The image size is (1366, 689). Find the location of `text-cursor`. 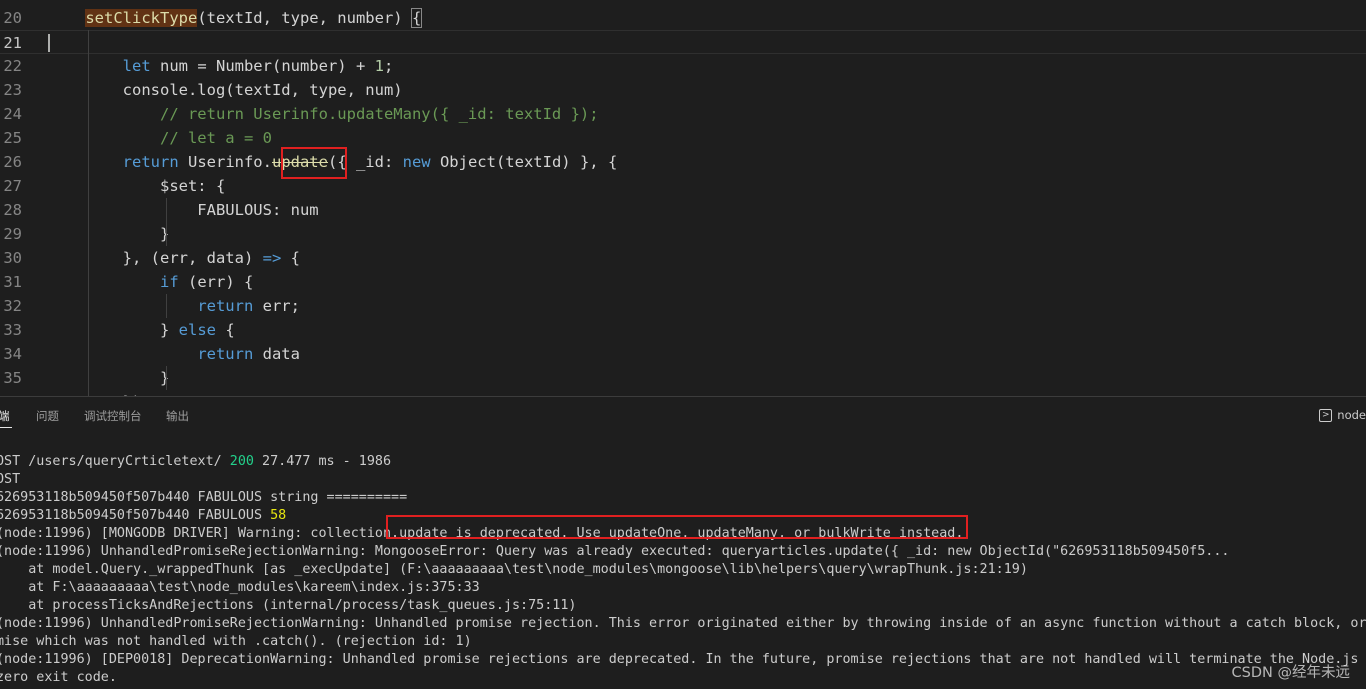

text-cursor is located at coordinates (49, 43).